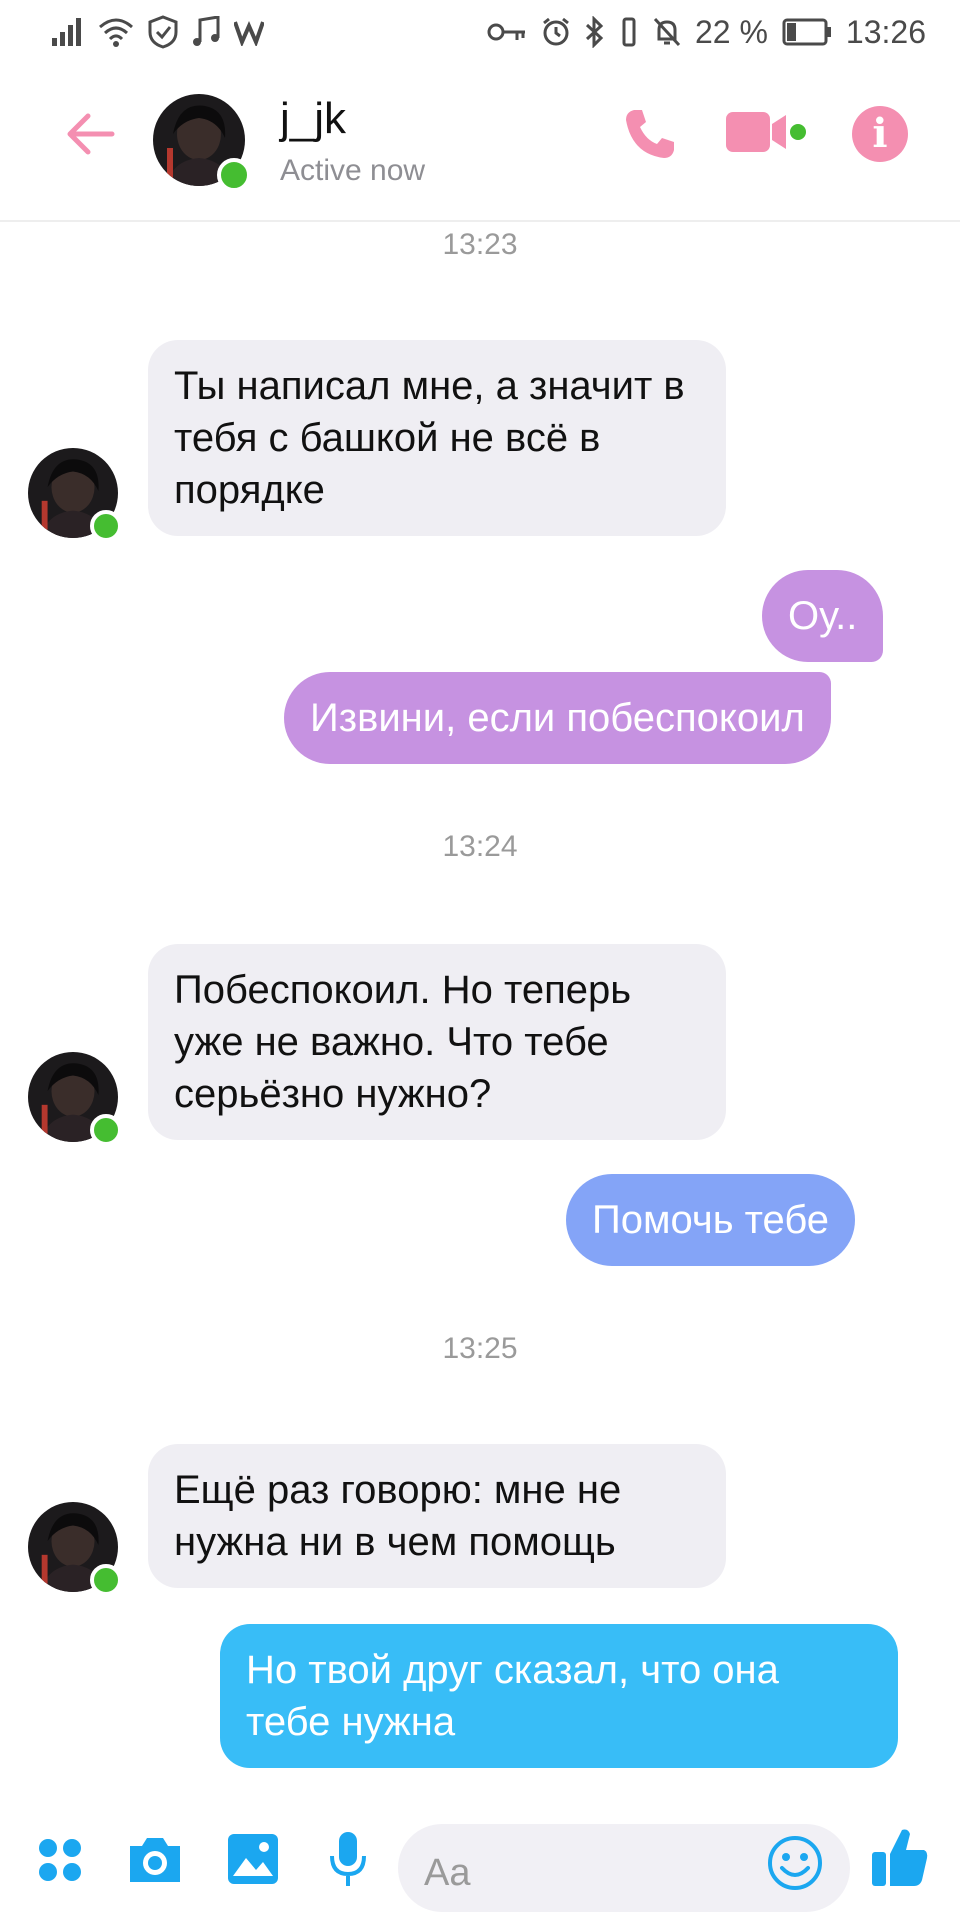  What do you see at coordinates (885, 31) in the screenshot?
I see `clock: 13:26` at bounding box center [885, 31].